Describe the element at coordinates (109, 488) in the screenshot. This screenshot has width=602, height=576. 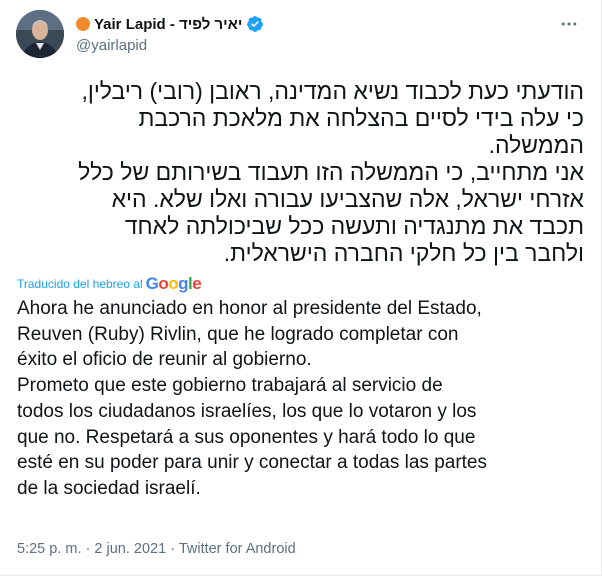
I see `translation-text-line: de la sociedad israelí.` at that location.